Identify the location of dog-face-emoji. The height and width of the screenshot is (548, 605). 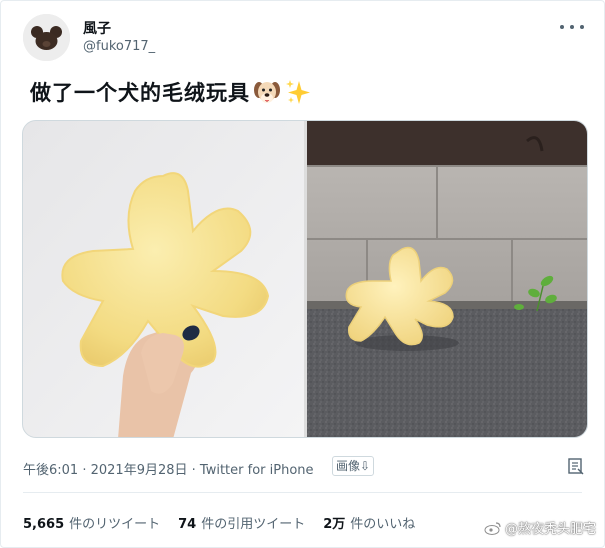
(267, 92).